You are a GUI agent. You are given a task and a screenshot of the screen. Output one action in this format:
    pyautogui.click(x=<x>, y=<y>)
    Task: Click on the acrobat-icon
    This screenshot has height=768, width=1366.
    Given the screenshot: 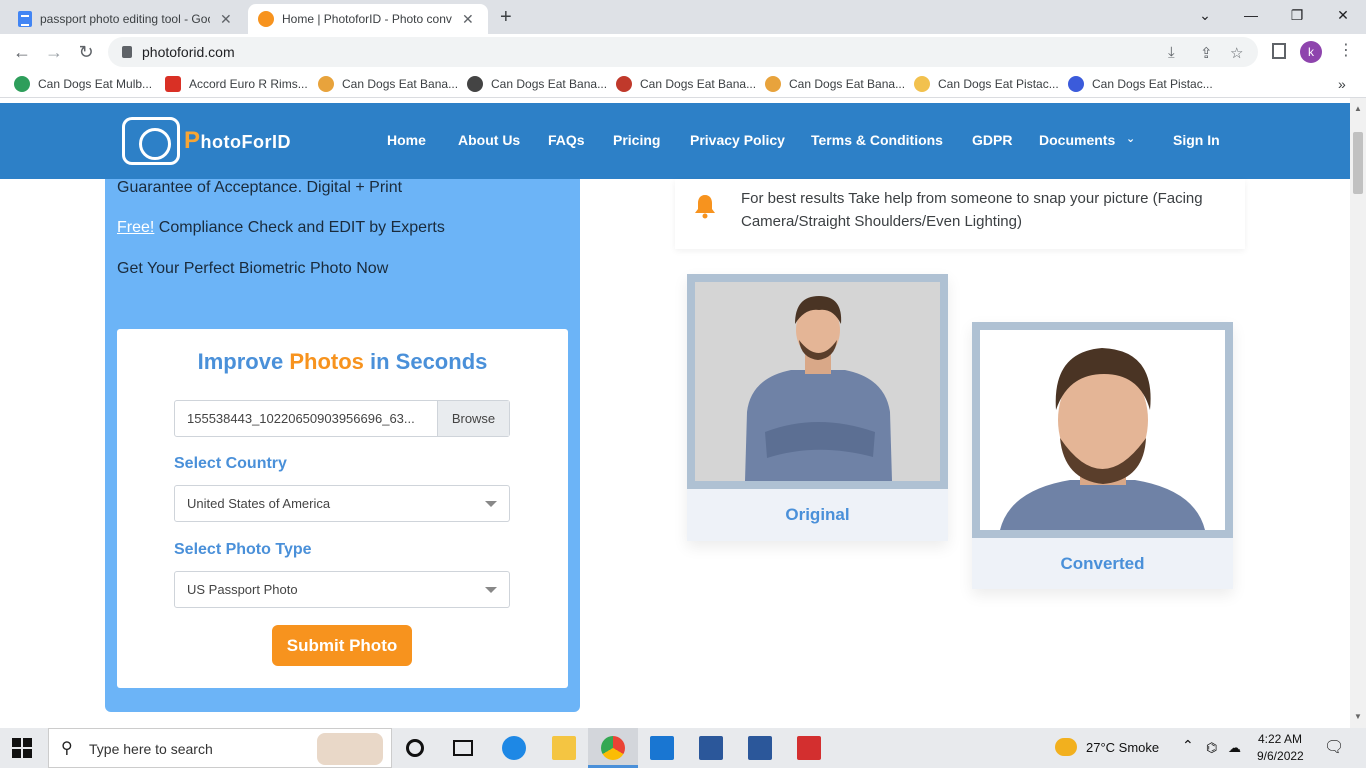 What is the action you would take?
    pyautogui.click(x=809, y=748)
    